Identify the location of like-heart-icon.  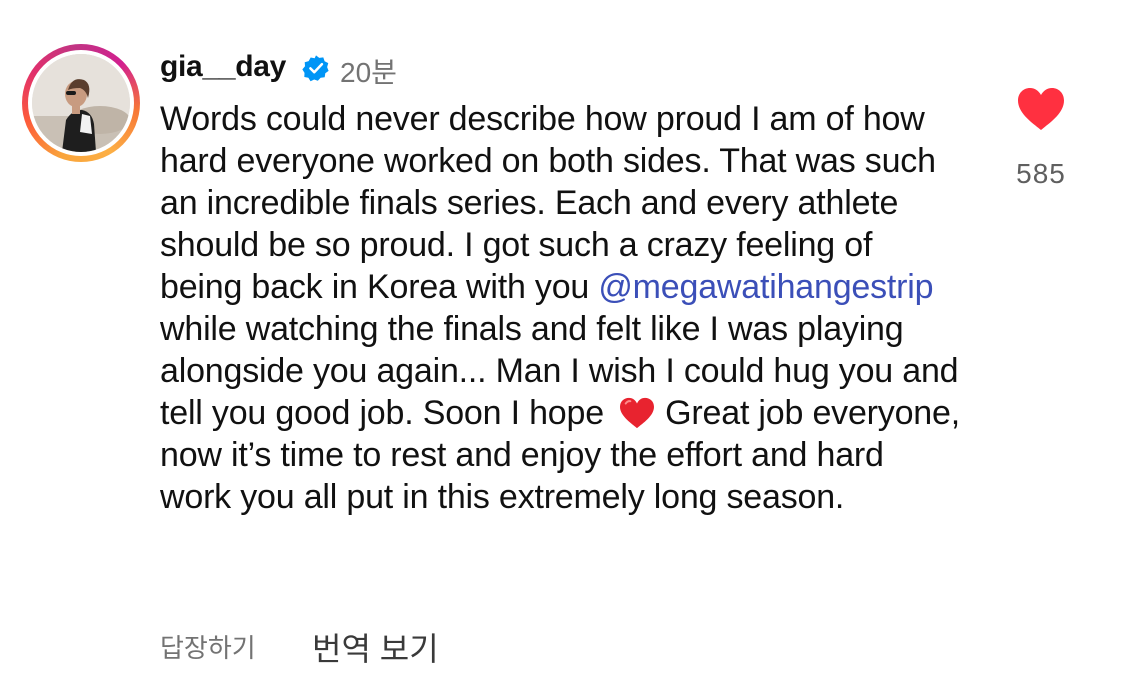
(1041, 109).